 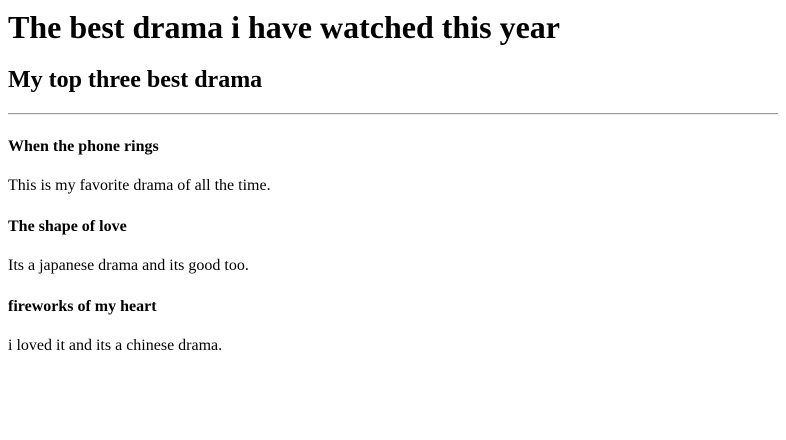 I want to click on divider, so click(x=393, y=114).